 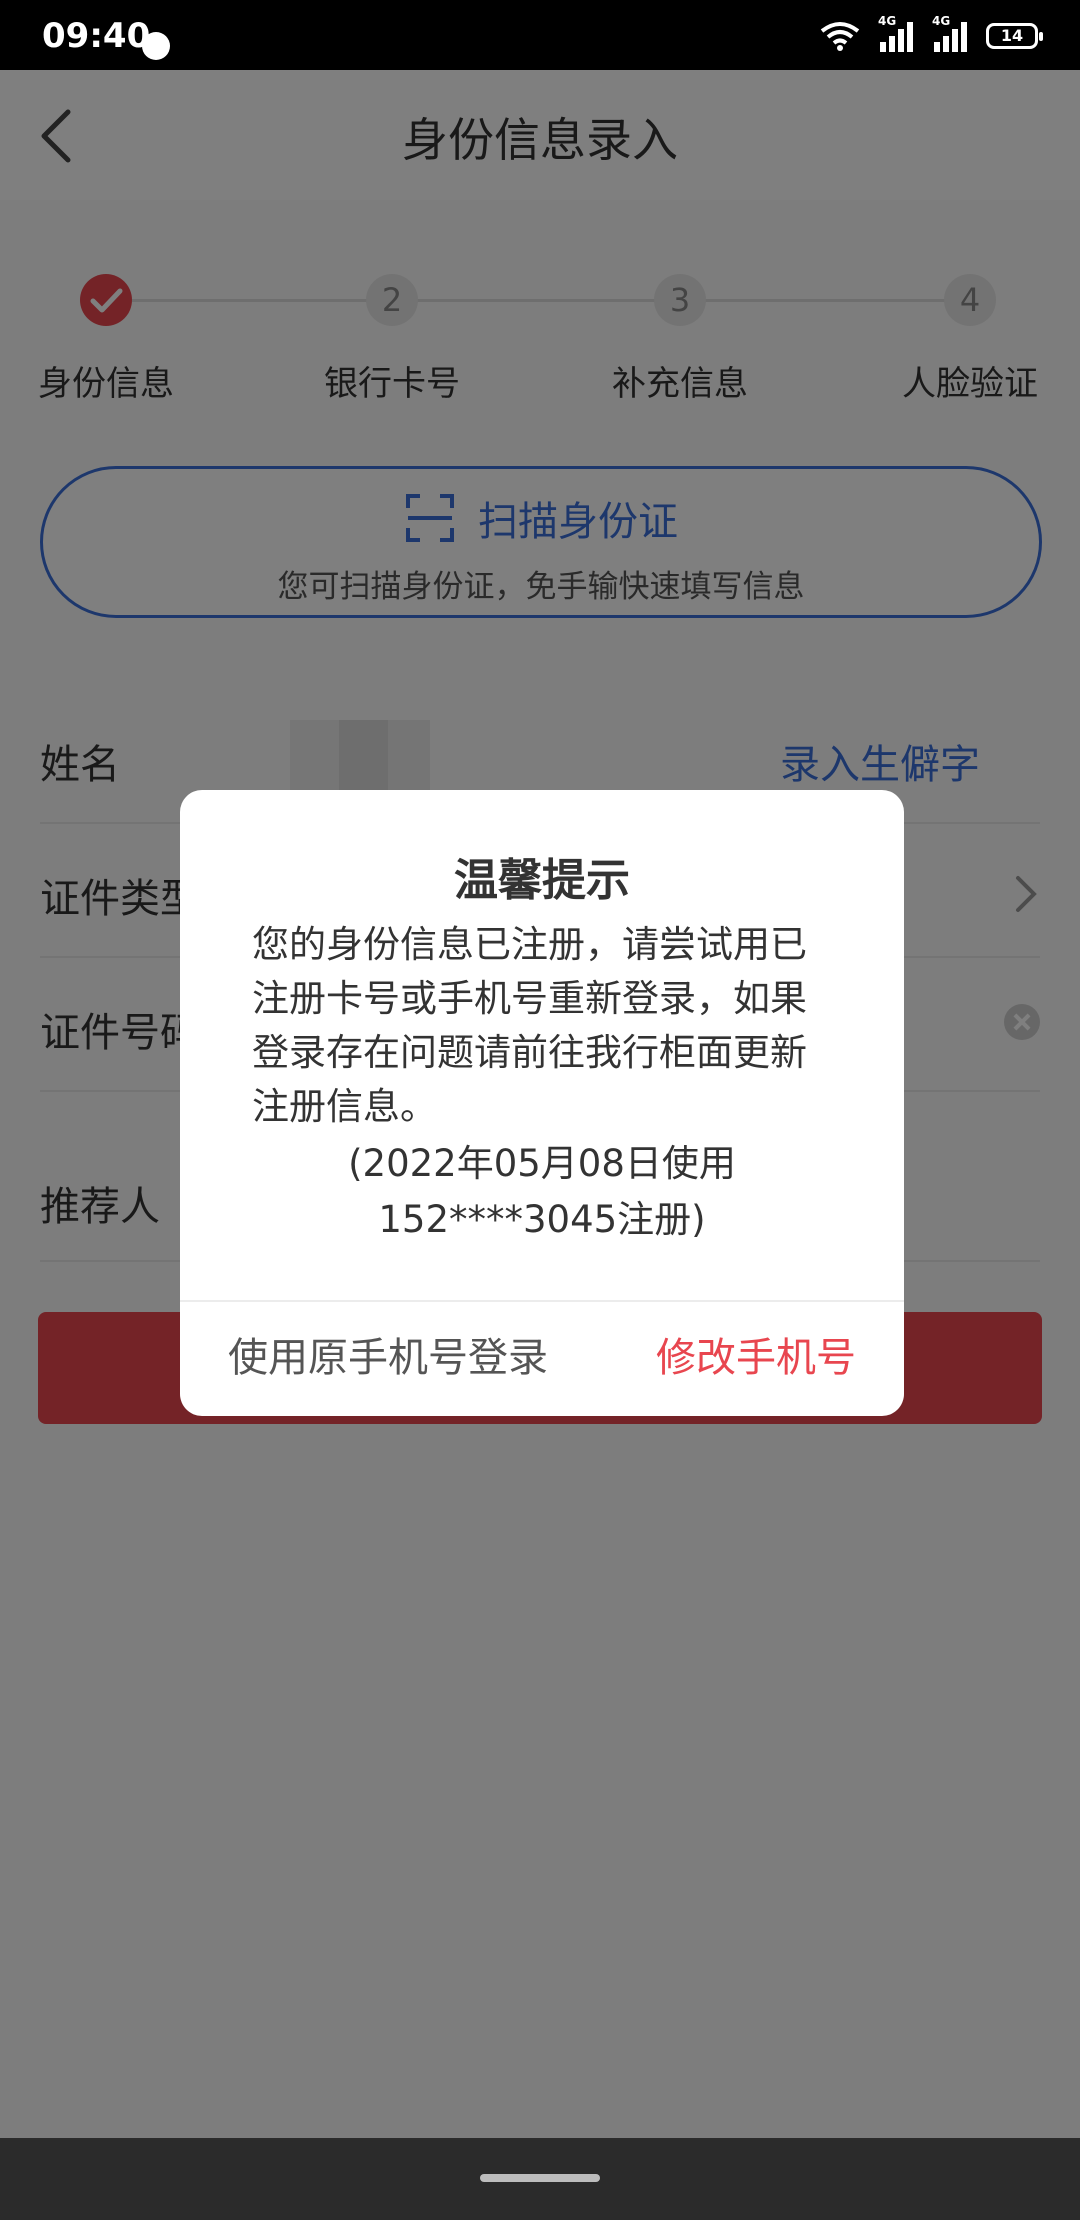 I want to click on dialog-registration-note: (2022年05月08日使用 152****3045注册), so click(x=542, y=1192).